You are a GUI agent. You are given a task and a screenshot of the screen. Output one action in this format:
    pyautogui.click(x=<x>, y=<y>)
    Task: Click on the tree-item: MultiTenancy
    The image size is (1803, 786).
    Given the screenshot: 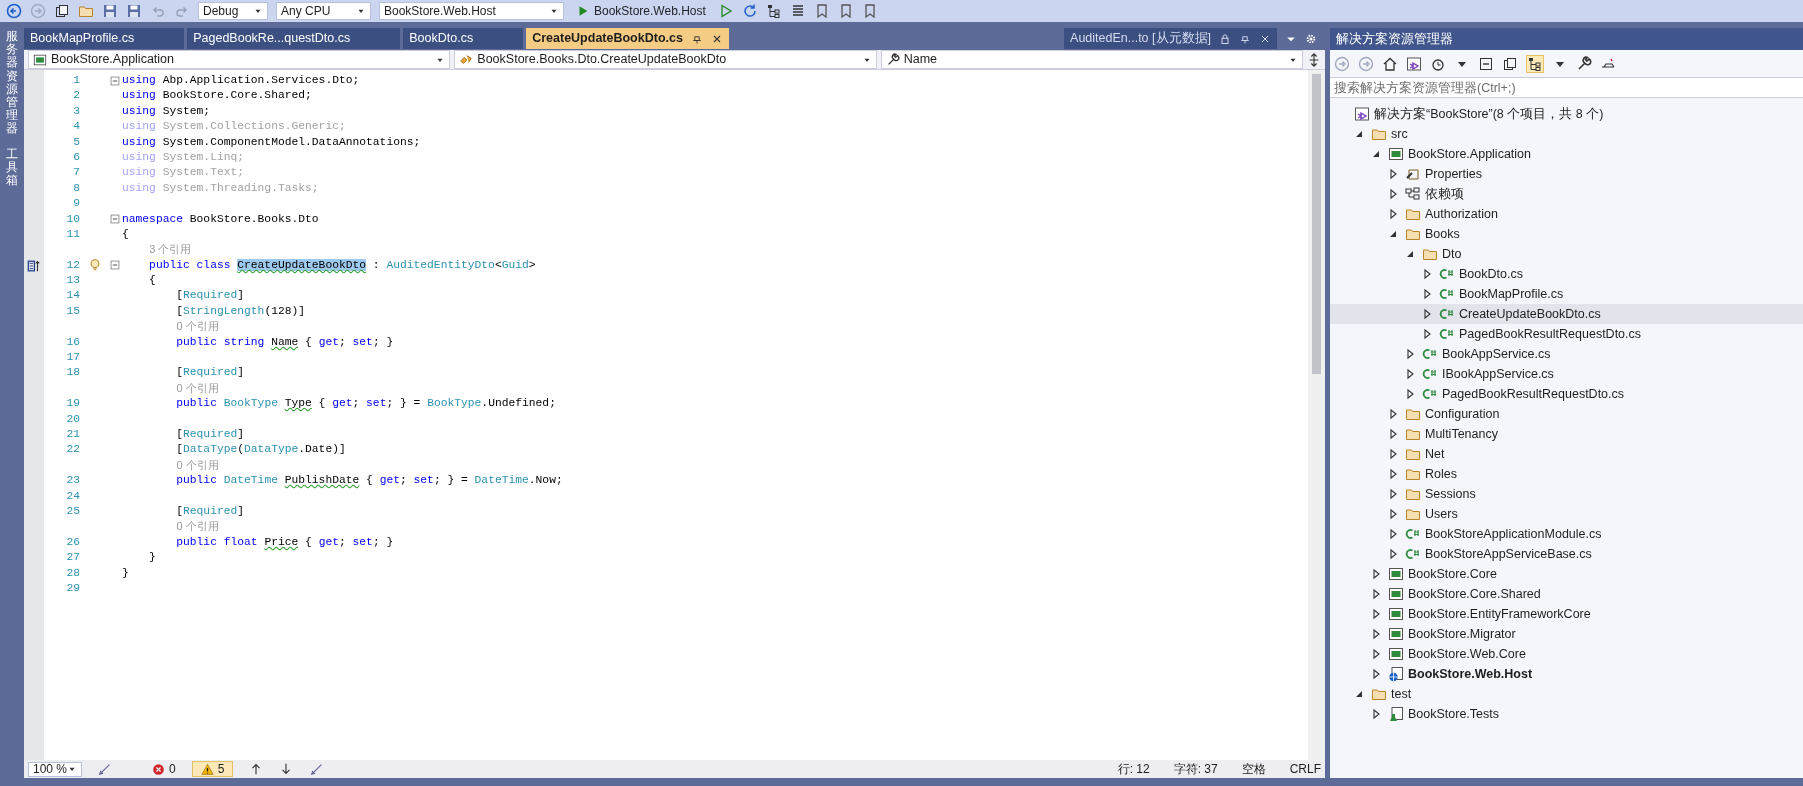 What is the action you would take?
    pyautogui.click(x=1566, y=434)
    